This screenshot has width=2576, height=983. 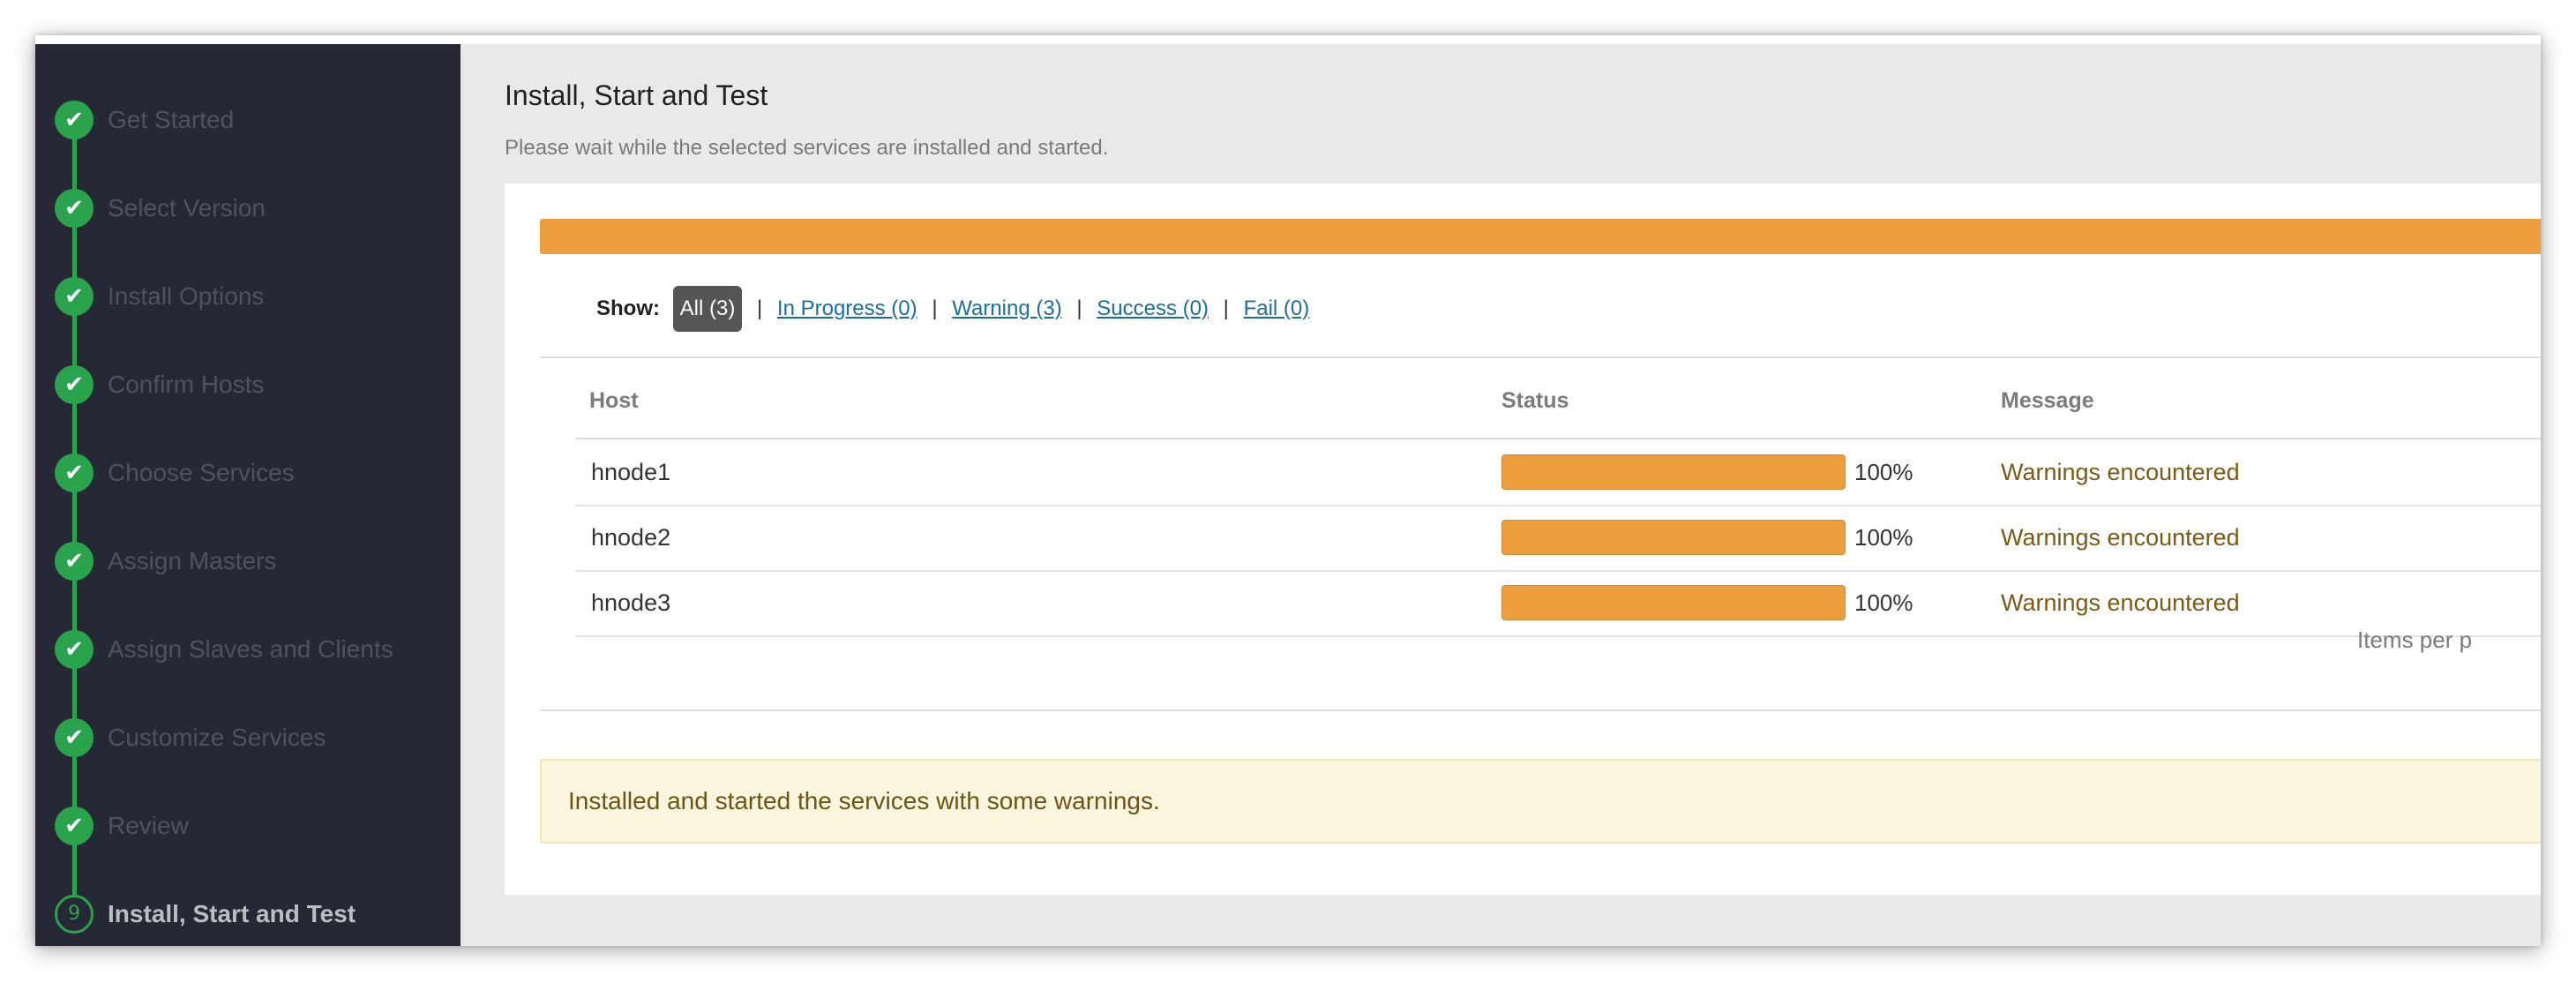 What do you see at coordinates (75, 915) in the screenshot?
I see `step-number-icon: 9` at bounding box center [75, 915].